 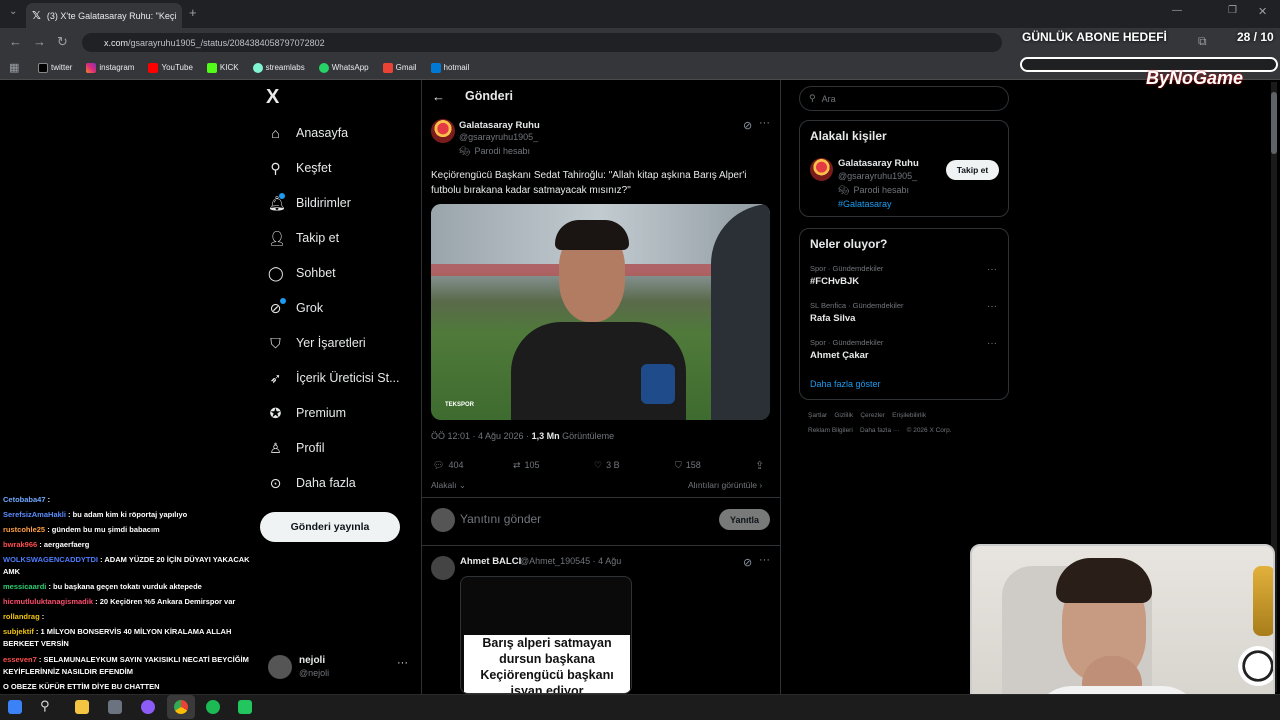 I want to click on x-logo-icon: X, so click(x=272, y=97).